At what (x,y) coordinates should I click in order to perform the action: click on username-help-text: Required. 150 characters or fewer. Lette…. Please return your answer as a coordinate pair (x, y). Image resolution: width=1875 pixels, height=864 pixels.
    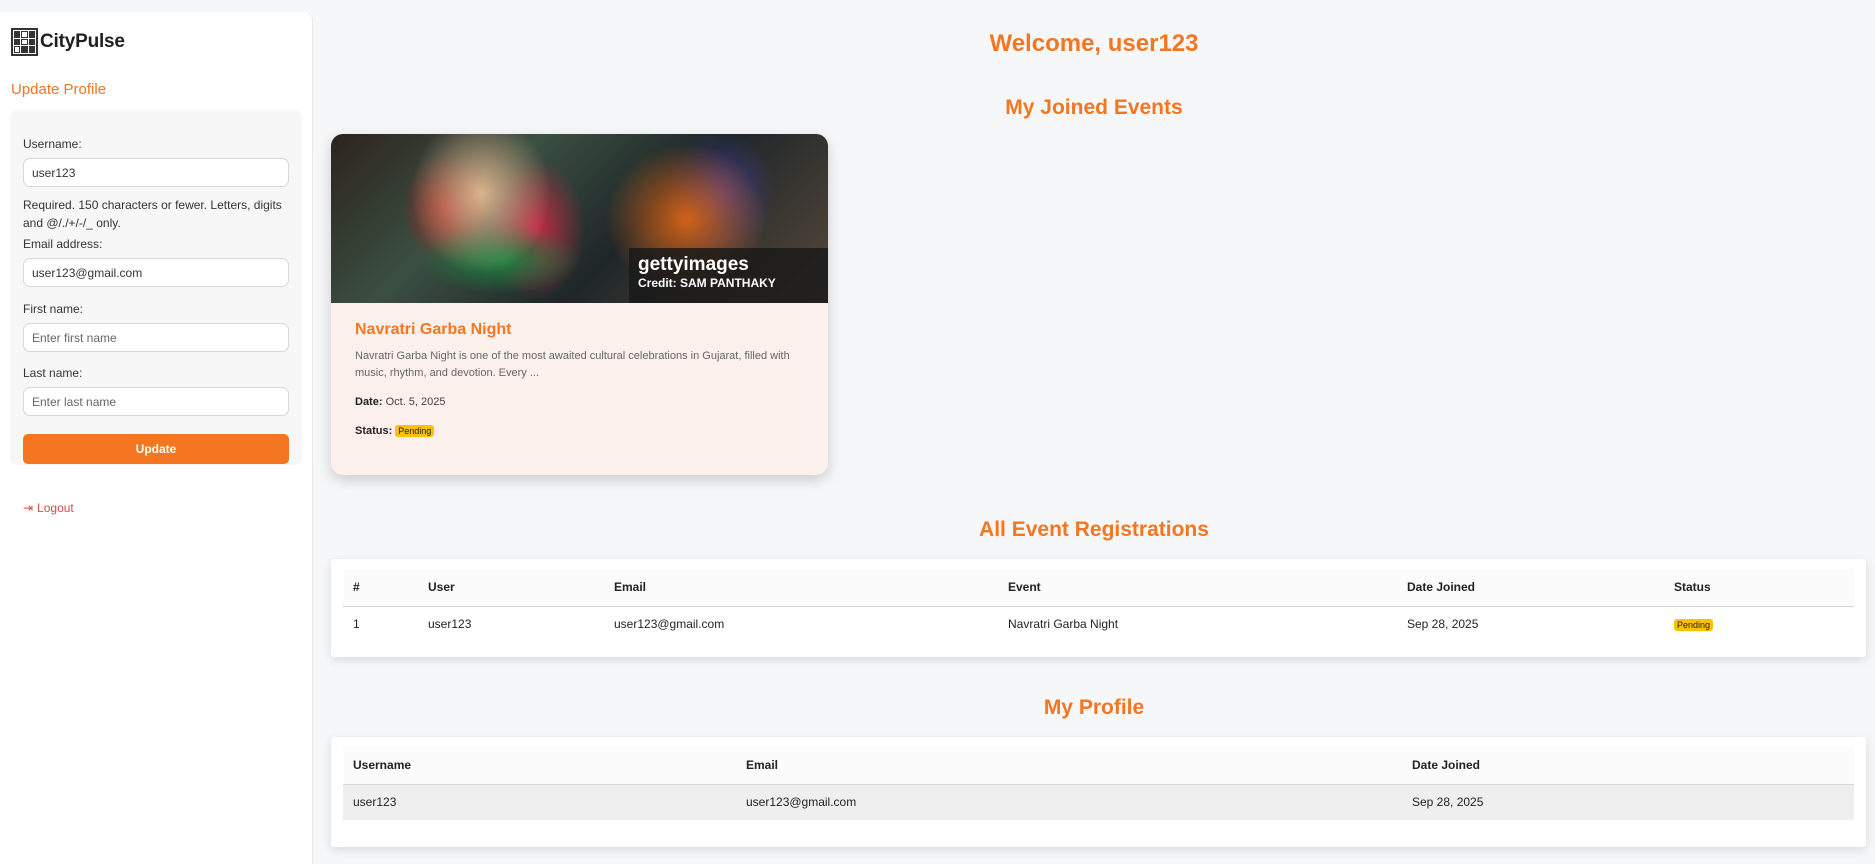
    Looking at the image, I should click on (152, 214).